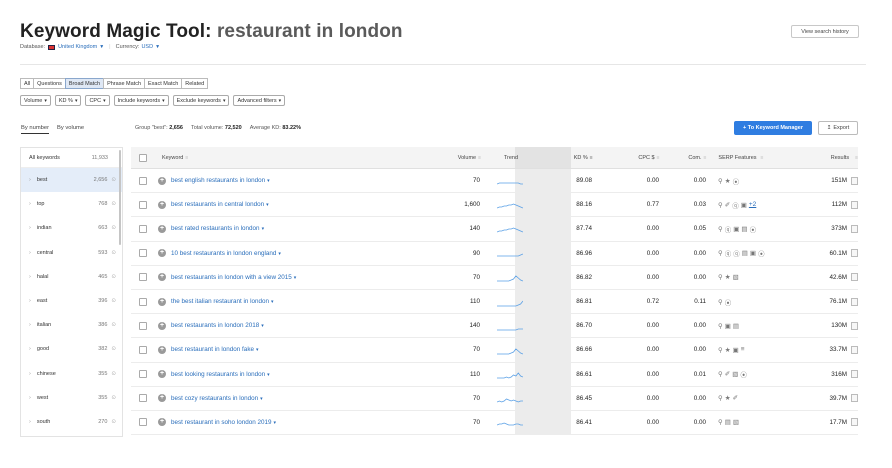 The width and height of the screenshot is (892, 468). Describe the element at coordinates (70, 129) in the screenshot. I see `sort-by-volume-tab: By volume` at that location.